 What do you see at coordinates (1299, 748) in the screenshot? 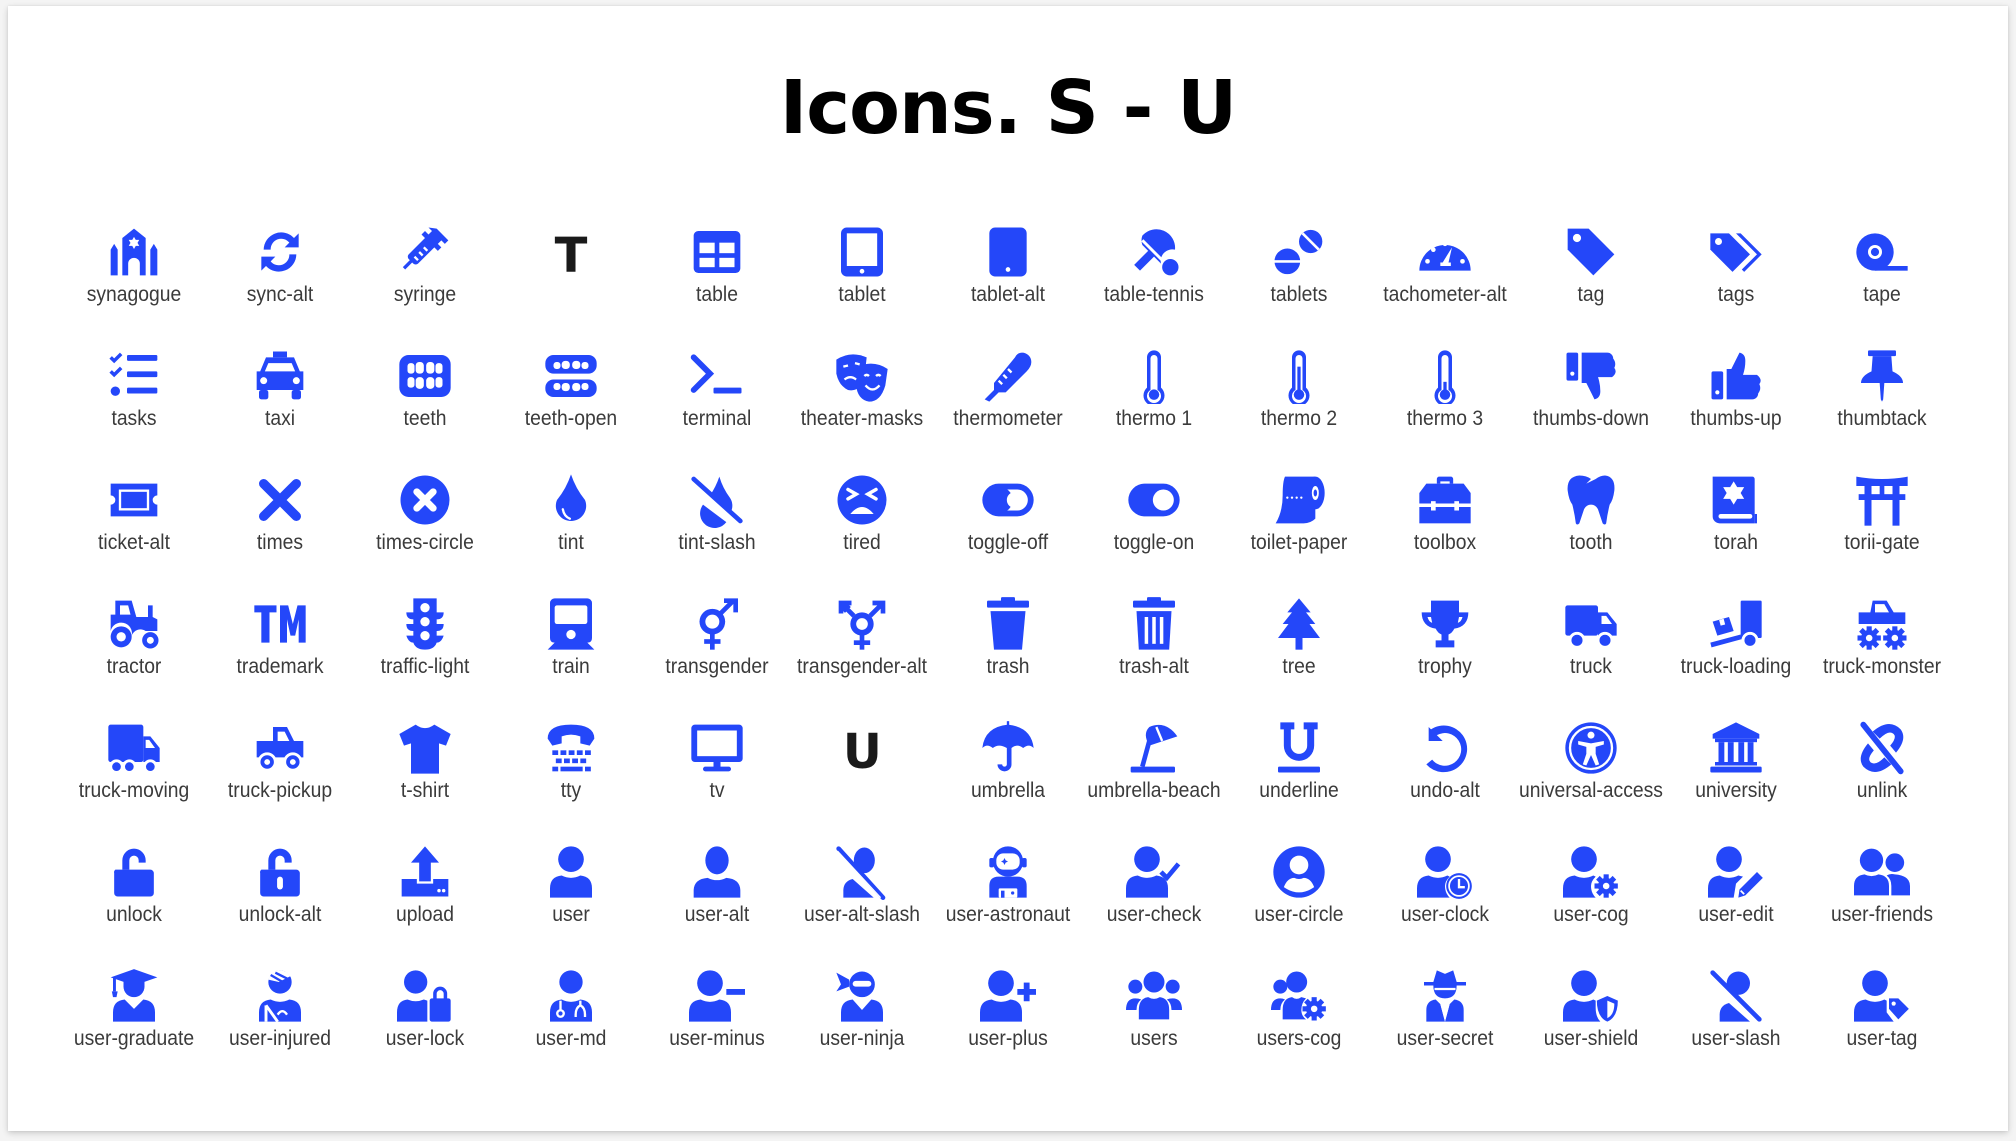
I see `underline-icon` at bounding box center [1299, 748].